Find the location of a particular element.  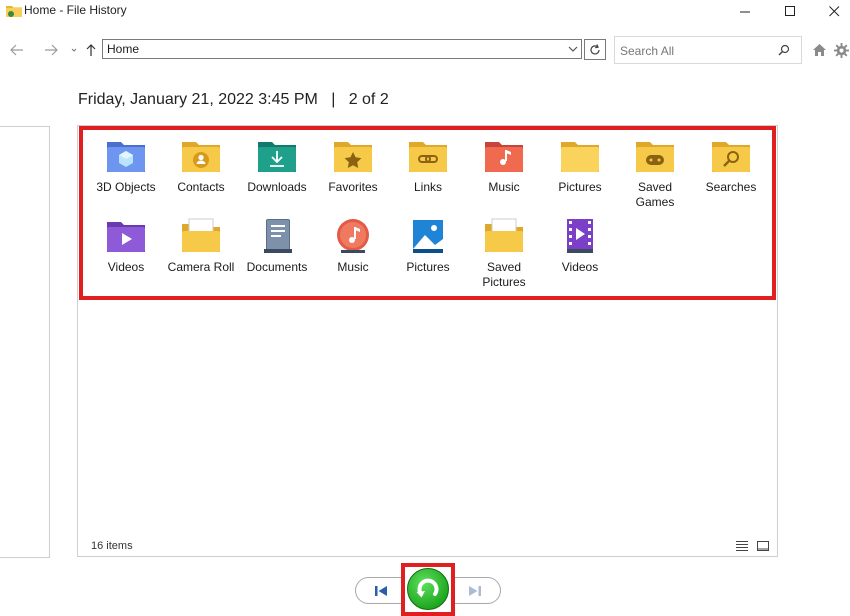

home-icon is located at coordinates (819, 50).